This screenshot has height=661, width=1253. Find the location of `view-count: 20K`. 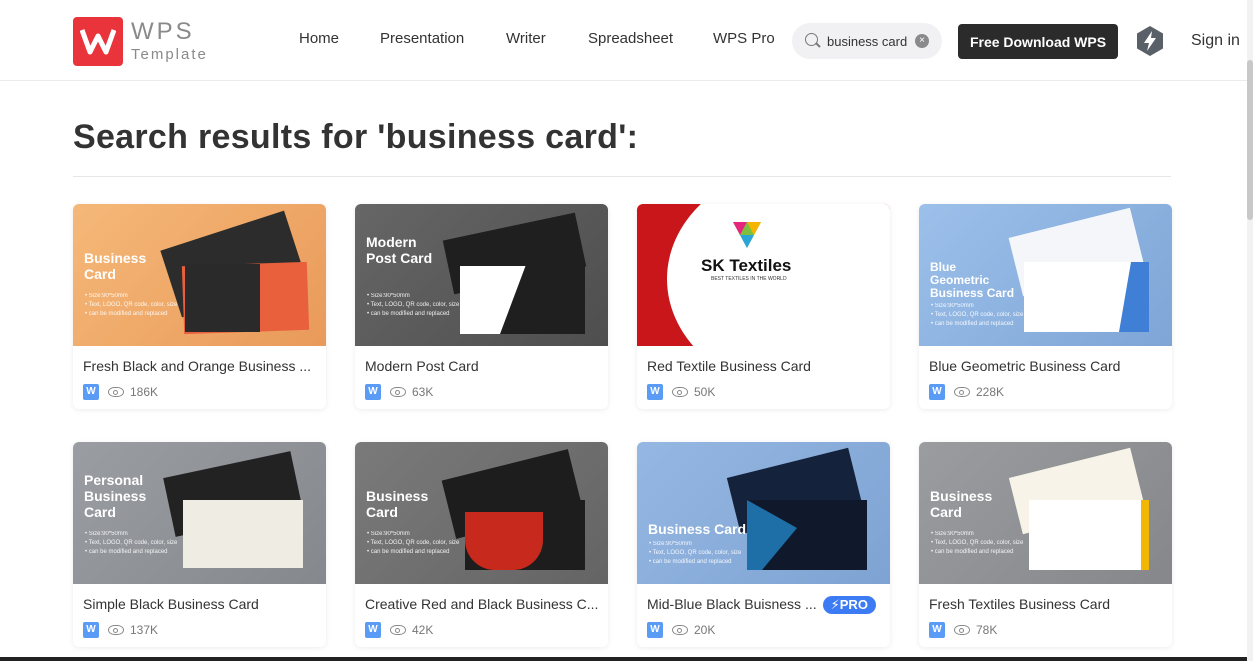

view-count: 20K is located at coordinates (705, 630).